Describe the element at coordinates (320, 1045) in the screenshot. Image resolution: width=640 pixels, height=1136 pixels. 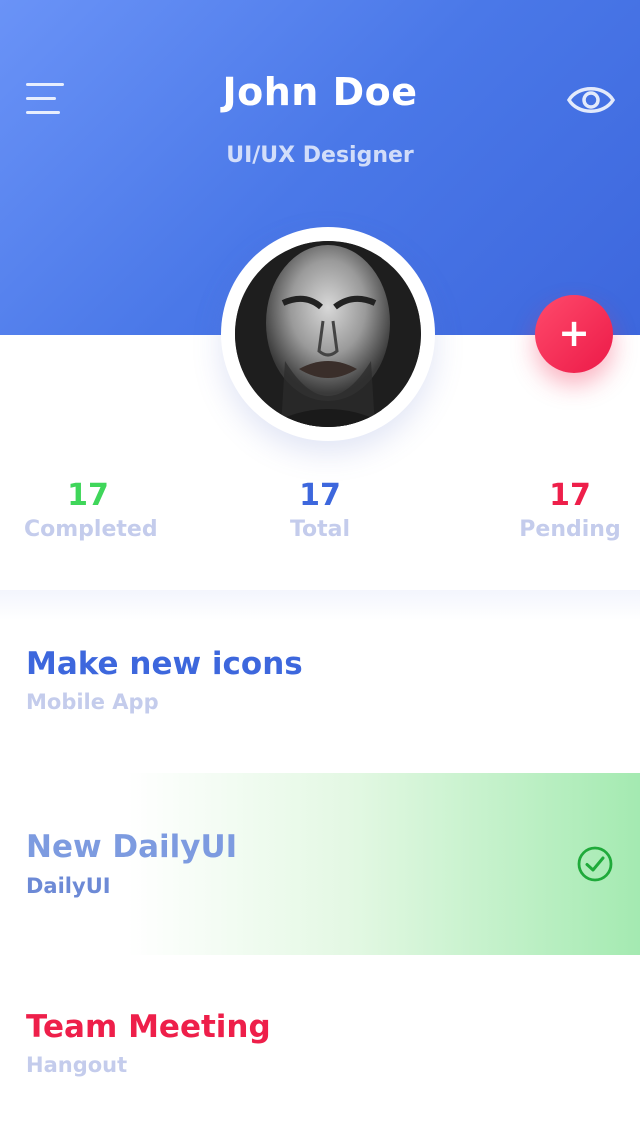
I see `task-item-team-meeting: Team Meeting Hangout` at that location.